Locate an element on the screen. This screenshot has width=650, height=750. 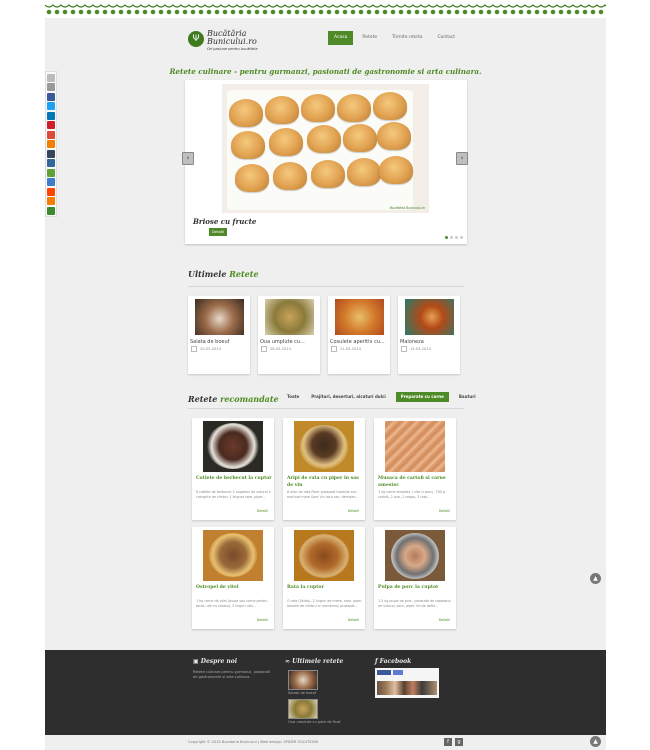
slide-caption: Briose cu fructe is located at coordinates (224, 221).